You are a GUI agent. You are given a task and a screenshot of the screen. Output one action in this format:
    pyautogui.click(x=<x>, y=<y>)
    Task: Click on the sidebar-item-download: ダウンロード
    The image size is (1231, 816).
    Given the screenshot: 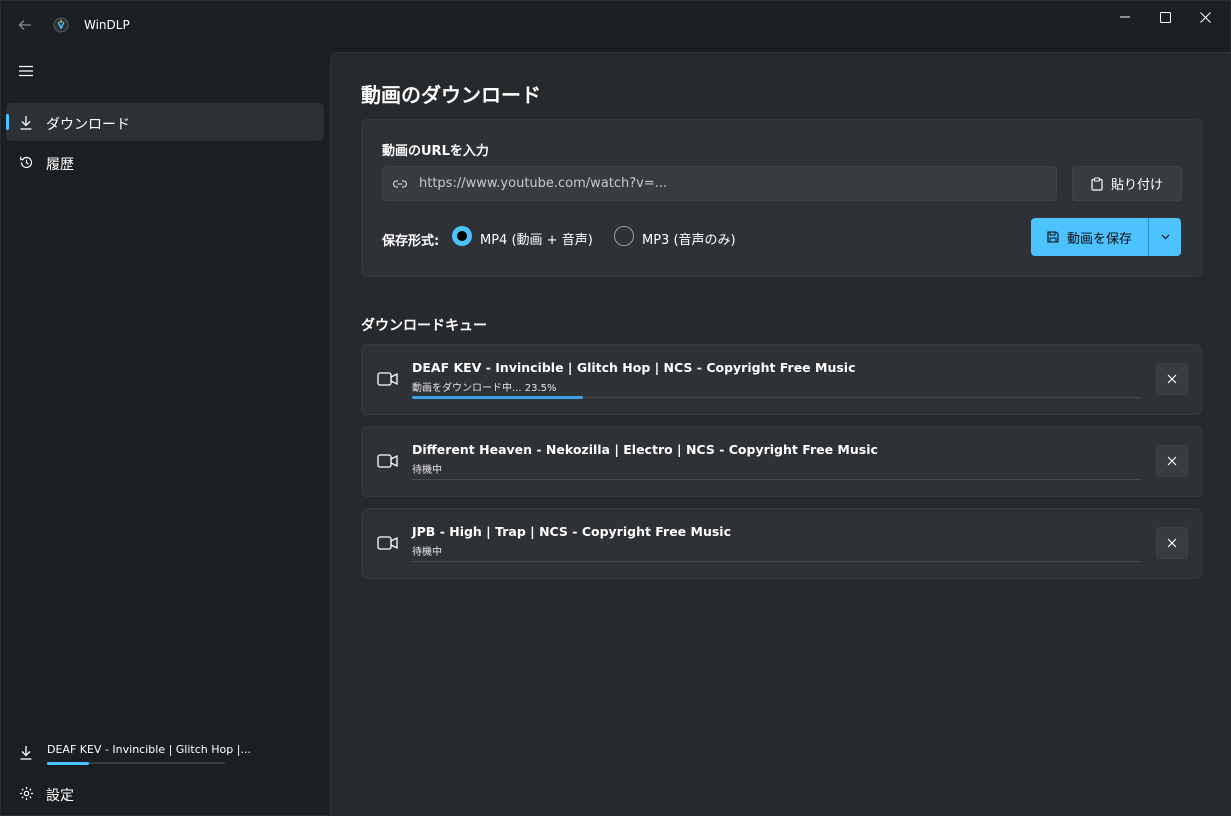 What is the action you would take?
    pyautogui.click(x=165, y=122)
    